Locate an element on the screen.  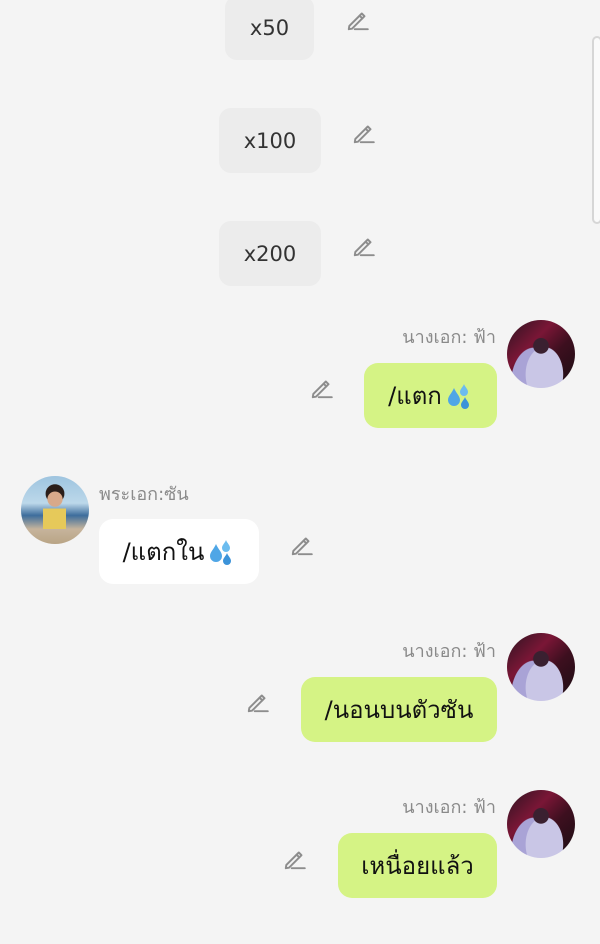
message-bubble: /แตก is located at coordinates (430, 395).